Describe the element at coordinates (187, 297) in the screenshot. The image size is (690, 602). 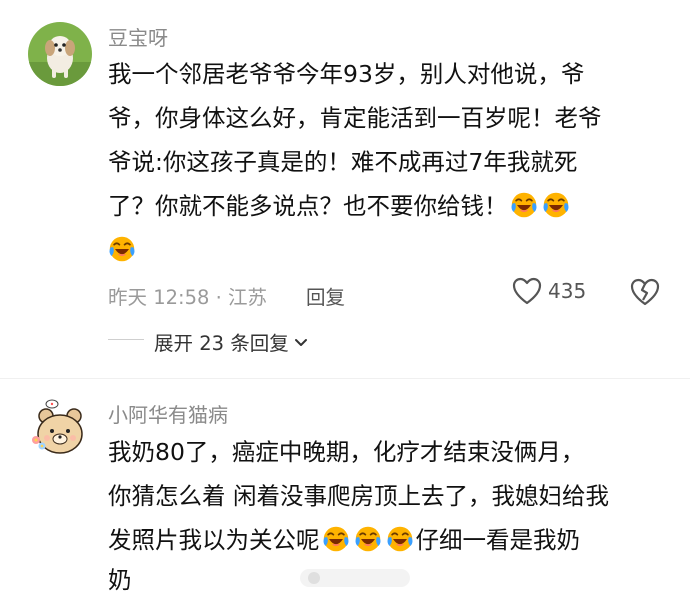
I see `comment-time-location: 昨天 12:58 · 江苏` at that location.